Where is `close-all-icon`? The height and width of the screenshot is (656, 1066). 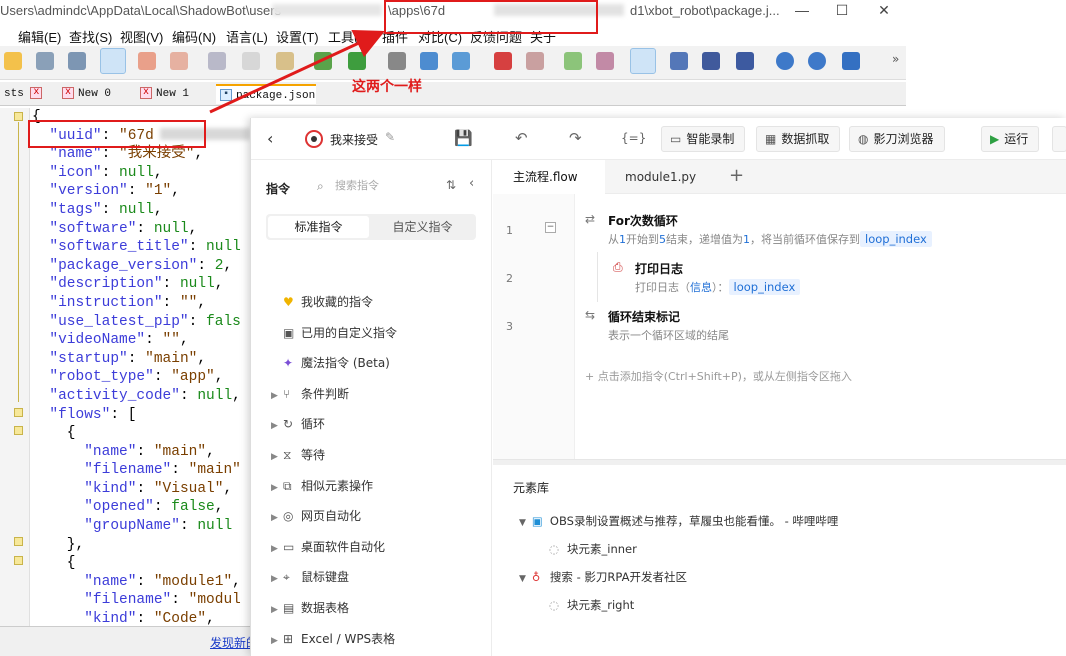
close-all-icon is located at coordinates (179, 61).